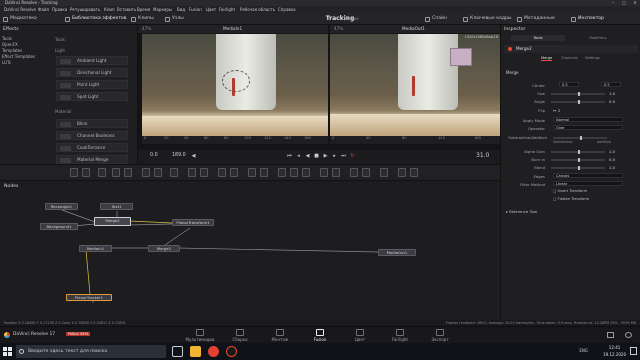 The width and height of the screenshot is (640, 360). What do you see at coordinates (570, 191) in the screenshot?
I see `invert-transform-checkbox: □ Invert Transform` at bounding box center [570, 191].